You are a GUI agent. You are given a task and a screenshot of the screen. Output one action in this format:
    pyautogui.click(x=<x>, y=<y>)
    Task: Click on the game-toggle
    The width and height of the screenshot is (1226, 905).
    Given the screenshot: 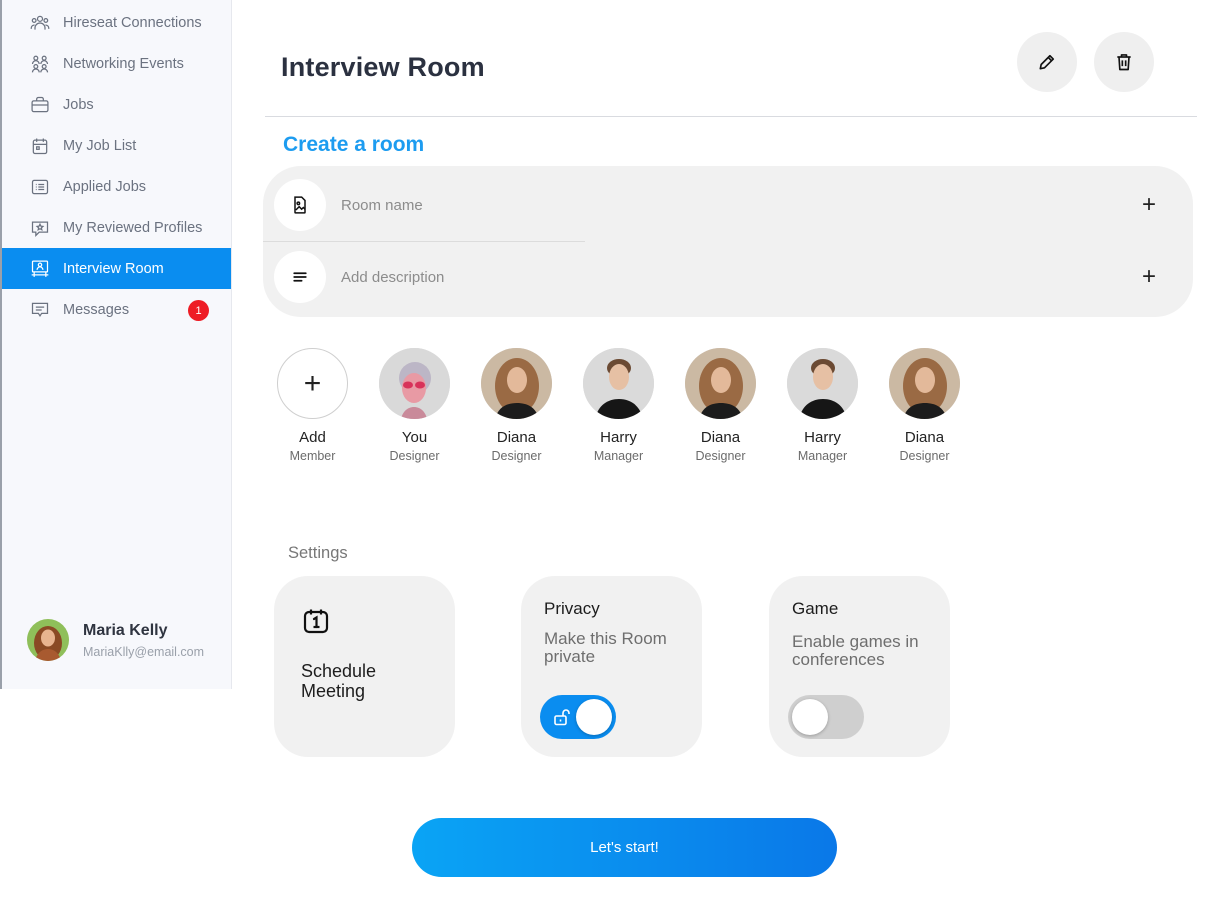 What is the action you would take?
    pyautogui.click(x=826, y=717)
    